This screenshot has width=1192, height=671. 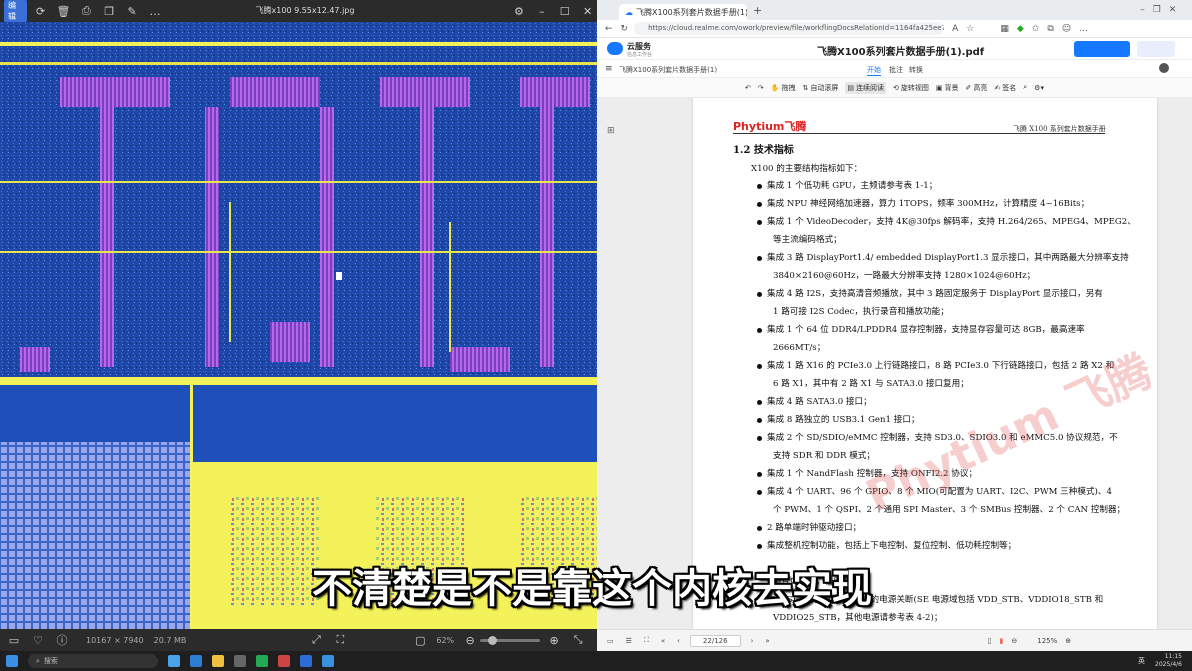 What do you see at coordinates (783, 88) in the screenshot?
I see `tool-drag: ✋ 拖拽` at bounding box center [783, 88].